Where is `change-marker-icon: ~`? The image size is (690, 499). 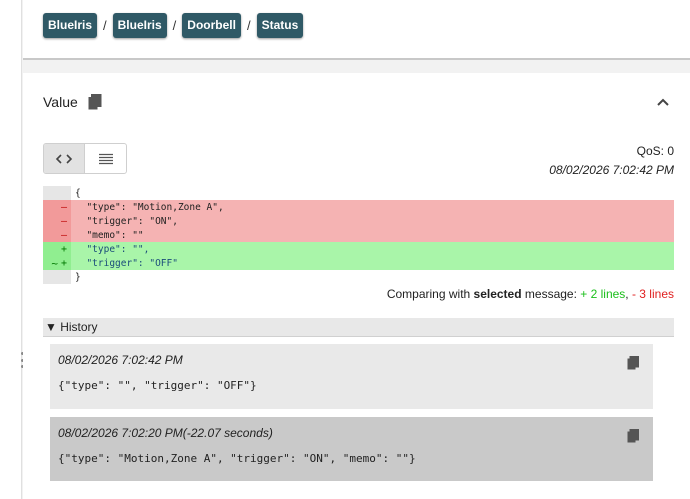 change-marker-icon: ~ is located at coordinates (54, 263).